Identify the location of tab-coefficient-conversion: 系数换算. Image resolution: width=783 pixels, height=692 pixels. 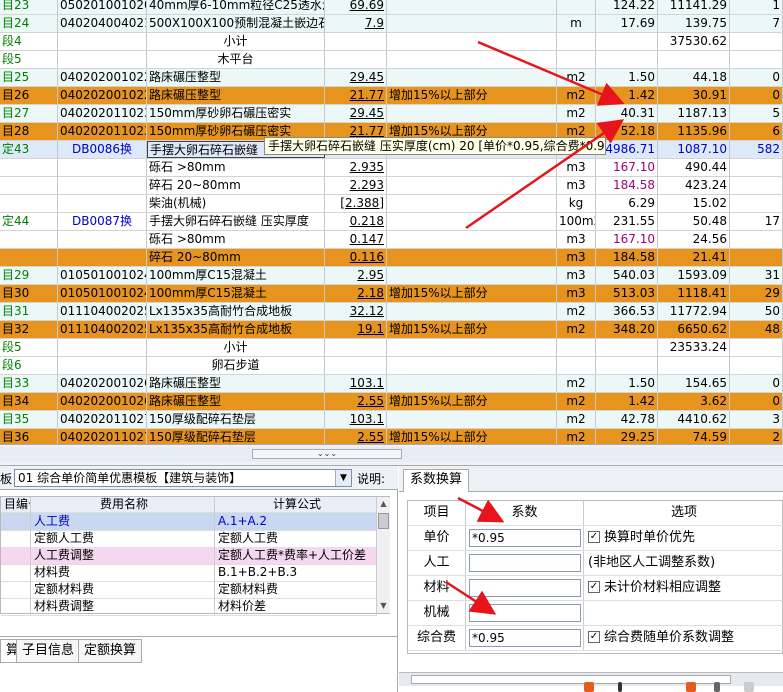
(436, 480).